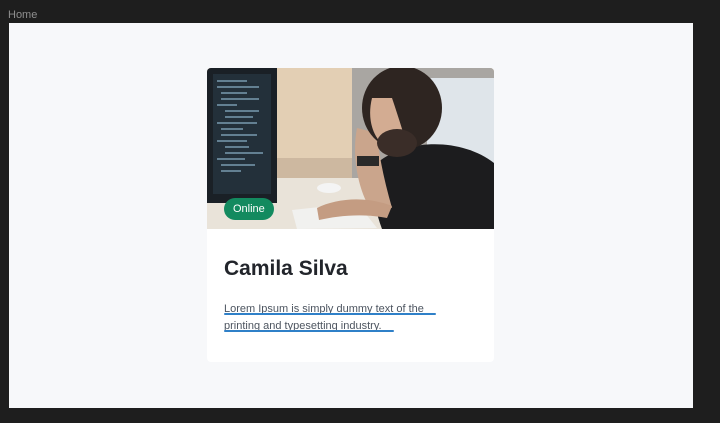 Image resolution: width=720 pixels, height=423 pixels. What do you see at coordinates (286, 268) in the screenshot?
I see `card-title: Camila Silva` at bounding box center [286, 268].